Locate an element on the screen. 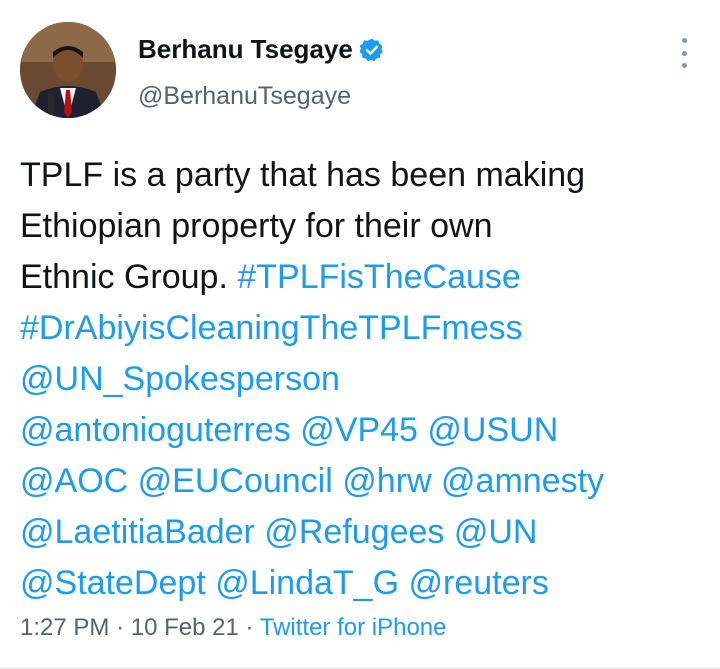 The image size is (720, 669). mention-link: @hrw is located at coordinates (386, 481).